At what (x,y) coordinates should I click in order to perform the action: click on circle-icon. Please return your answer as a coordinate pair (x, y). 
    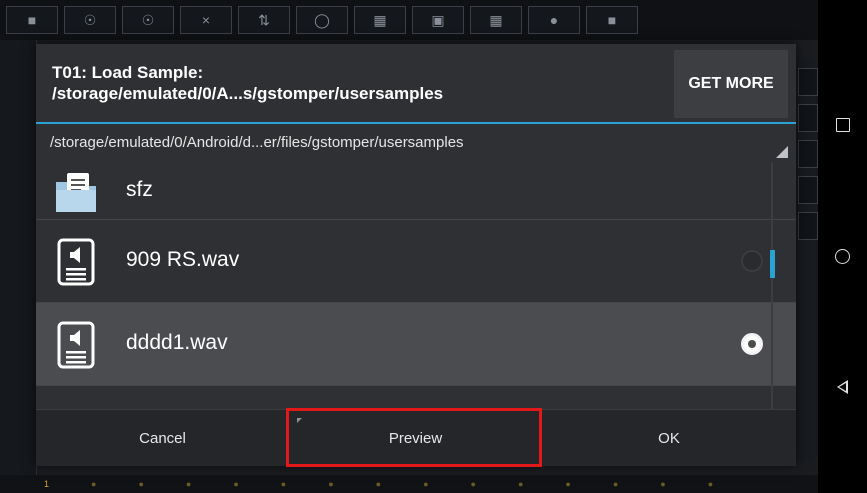
    Looking at the image, I should click on (842, 256).